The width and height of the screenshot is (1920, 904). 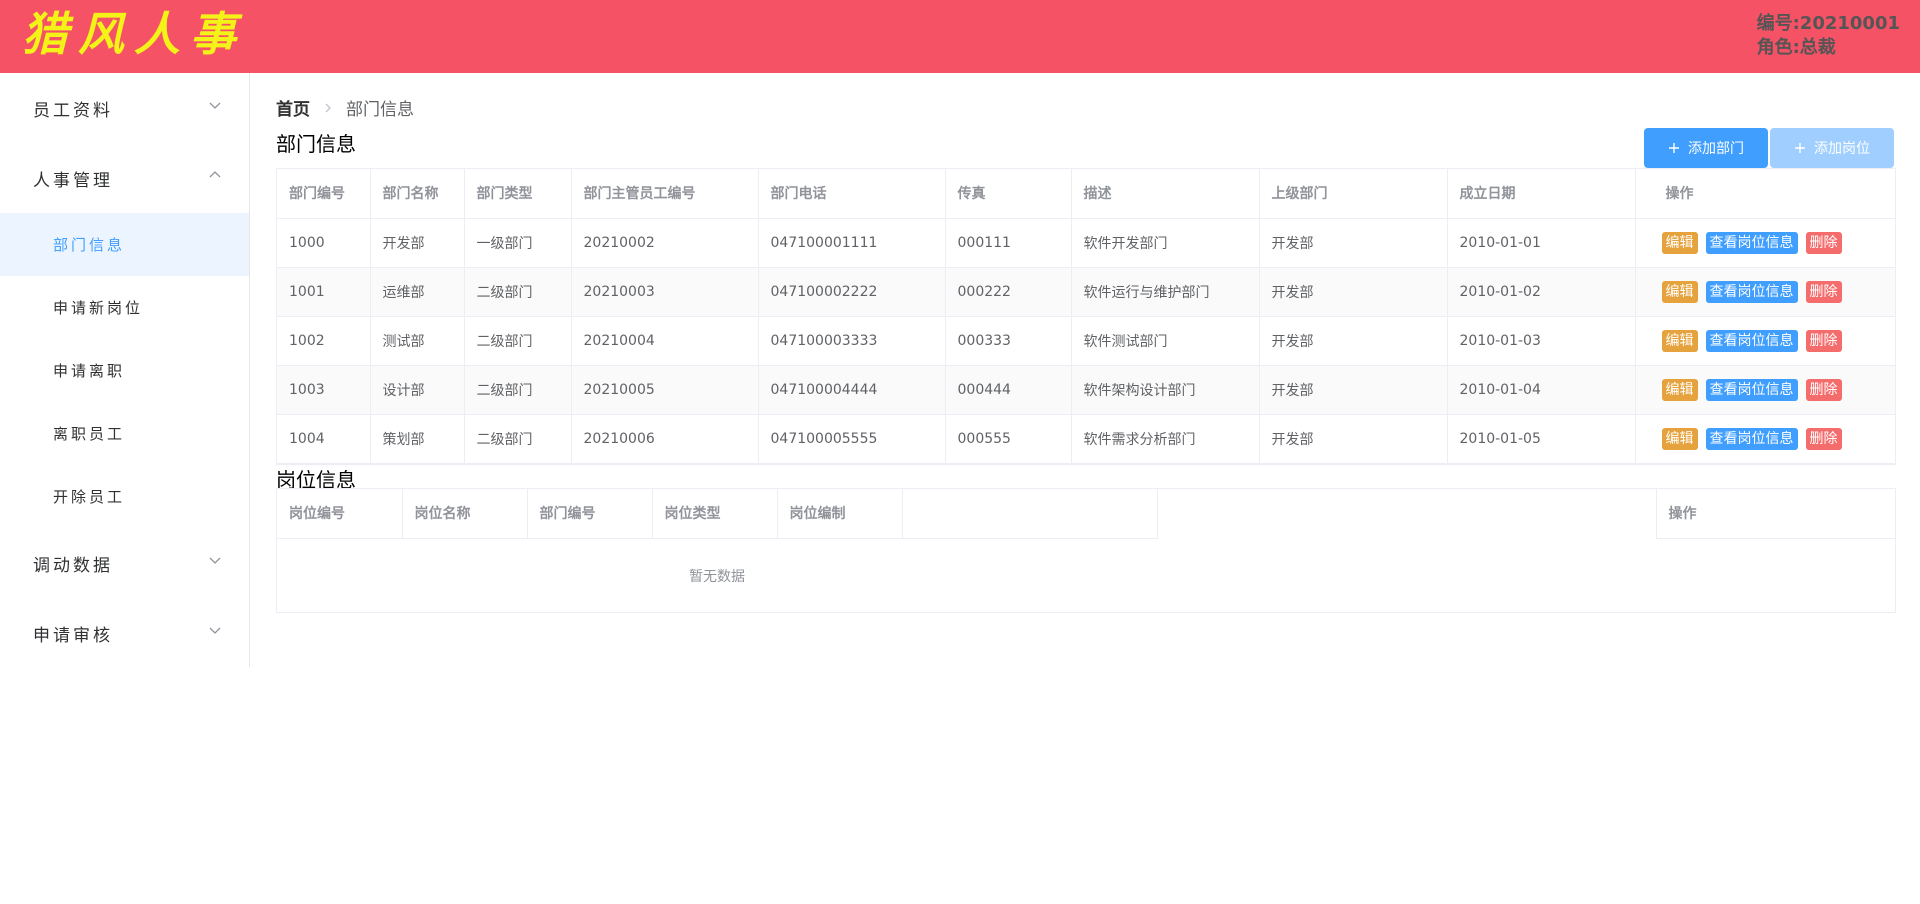 What do you see at coordinates (665, 292) in the screenshot?
I see `table-cell: 20210003` at bounding box center [665, 292].